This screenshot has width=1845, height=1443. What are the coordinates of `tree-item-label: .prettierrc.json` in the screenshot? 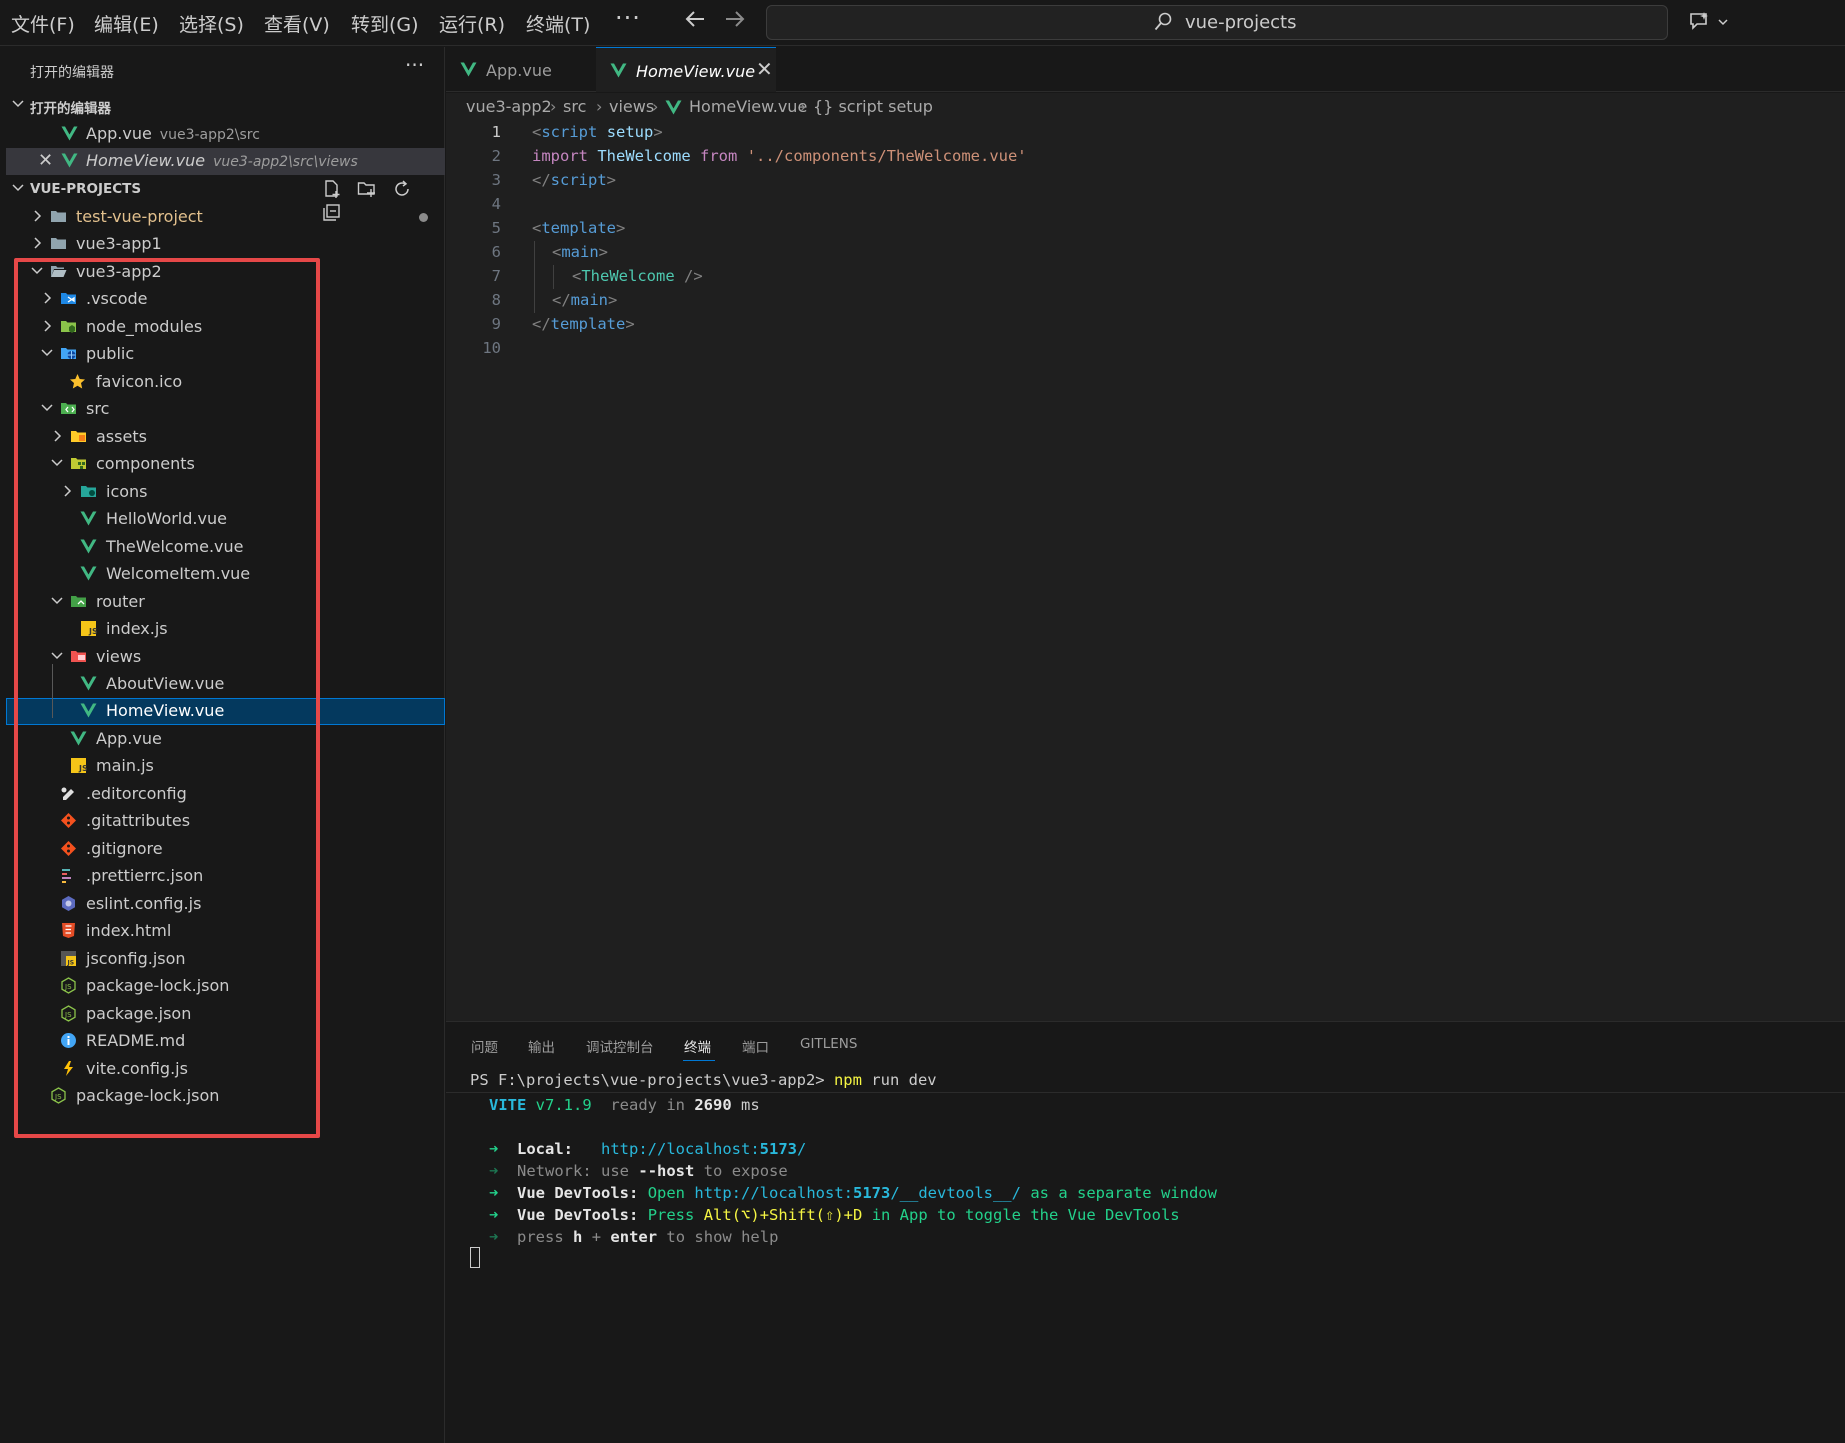 It's located at (145, 875).